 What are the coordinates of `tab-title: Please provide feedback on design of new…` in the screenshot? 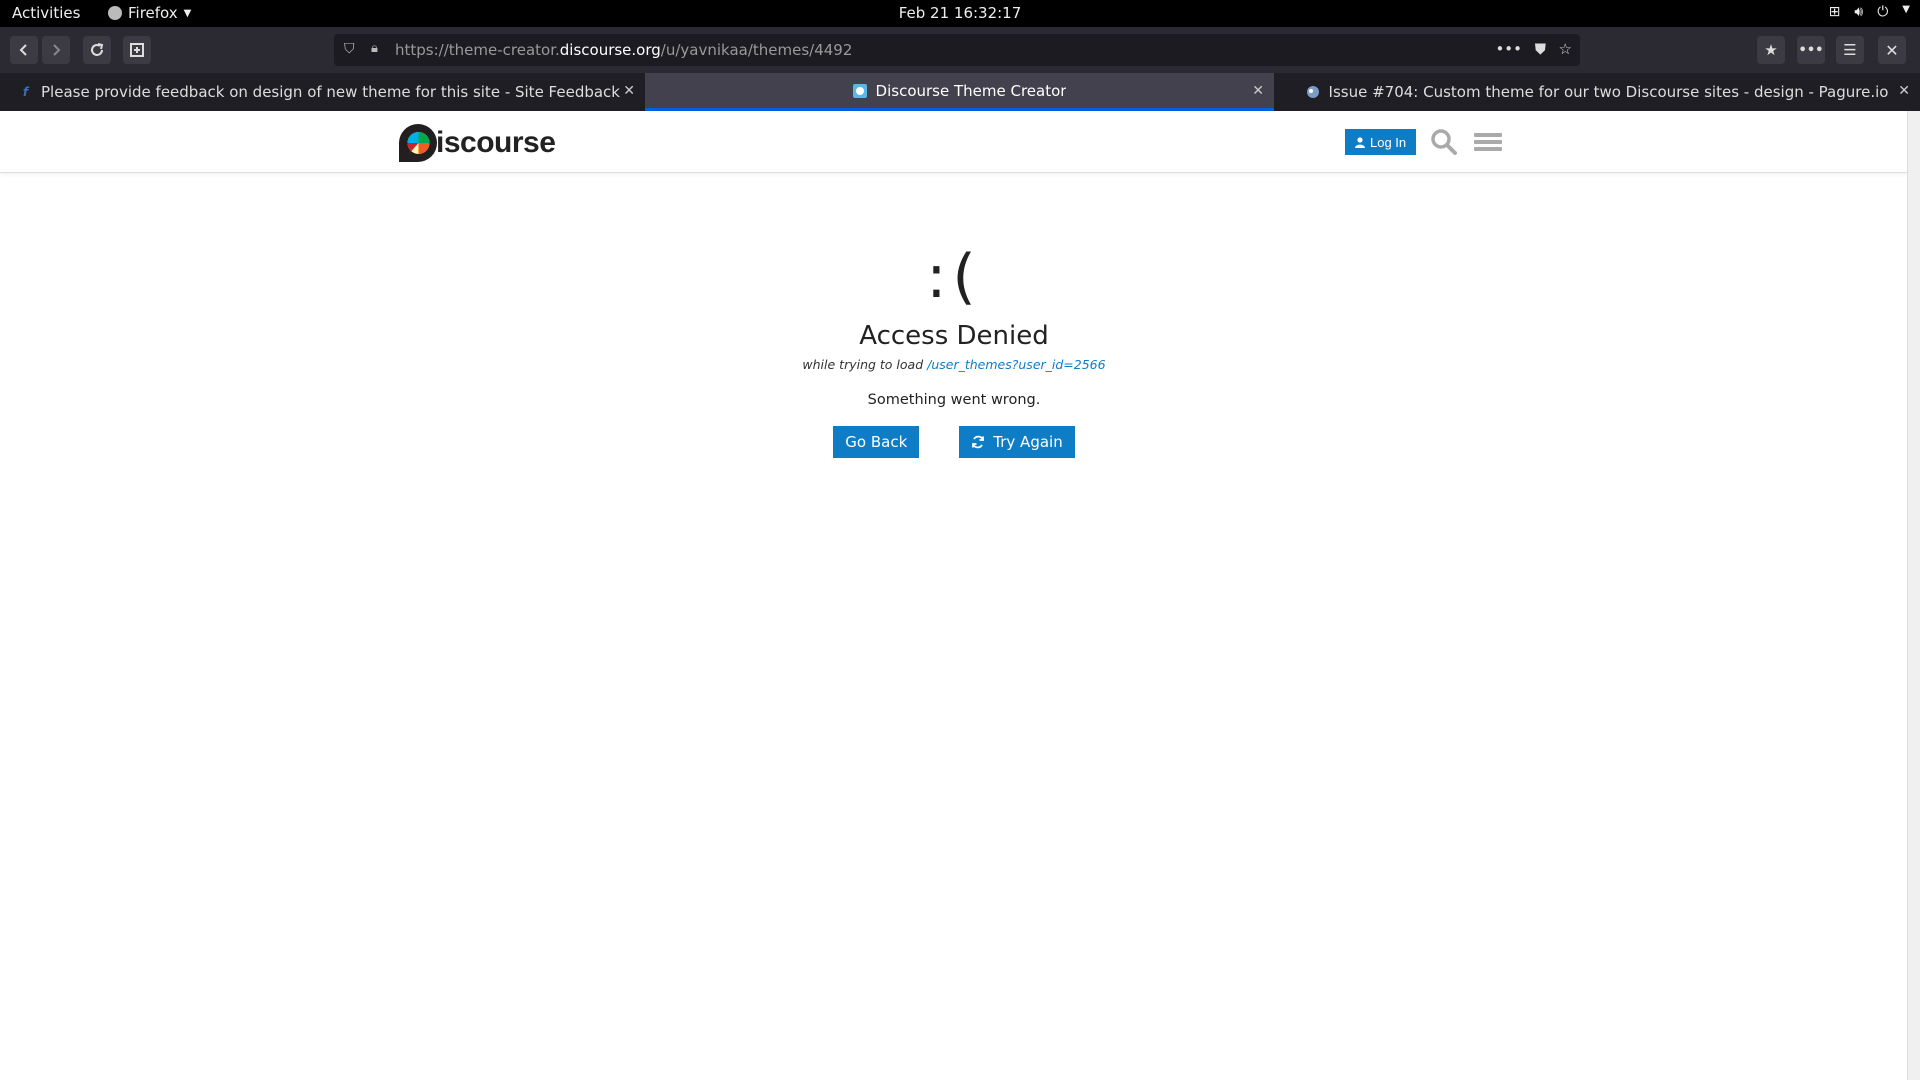 It's located at (331, 92).